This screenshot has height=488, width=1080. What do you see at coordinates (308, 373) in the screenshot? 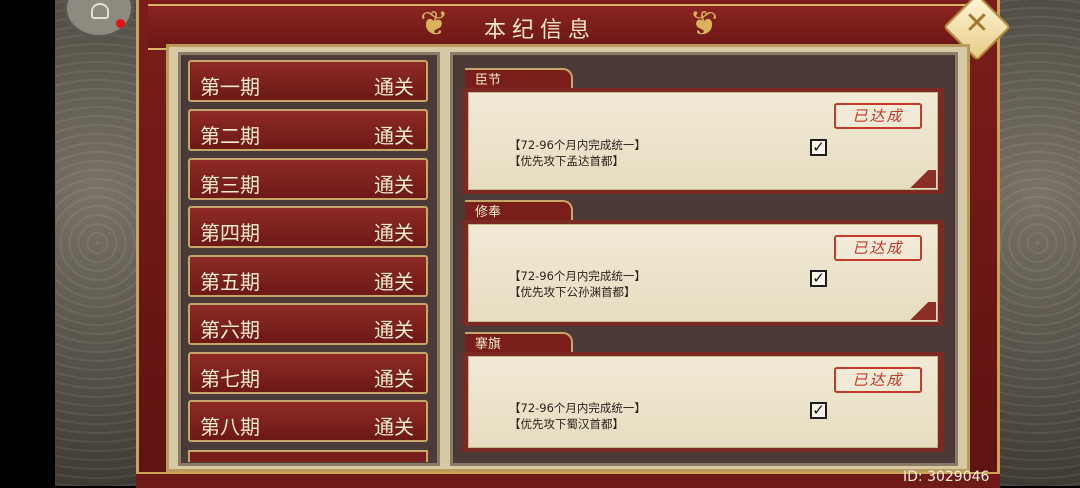
I see `period-item: 第七期 通关` at bounding box center [308, 373].